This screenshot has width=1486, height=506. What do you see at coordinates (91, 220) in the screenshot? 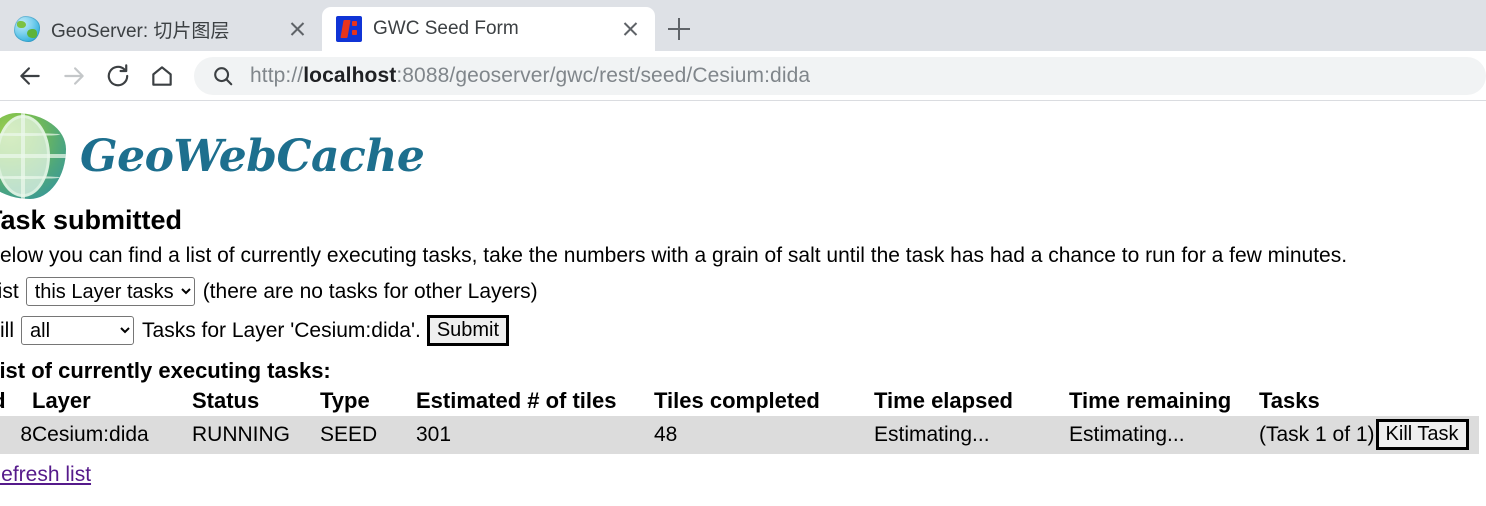
I see `page-title: Task submitted` at bounding box center [91, 220].